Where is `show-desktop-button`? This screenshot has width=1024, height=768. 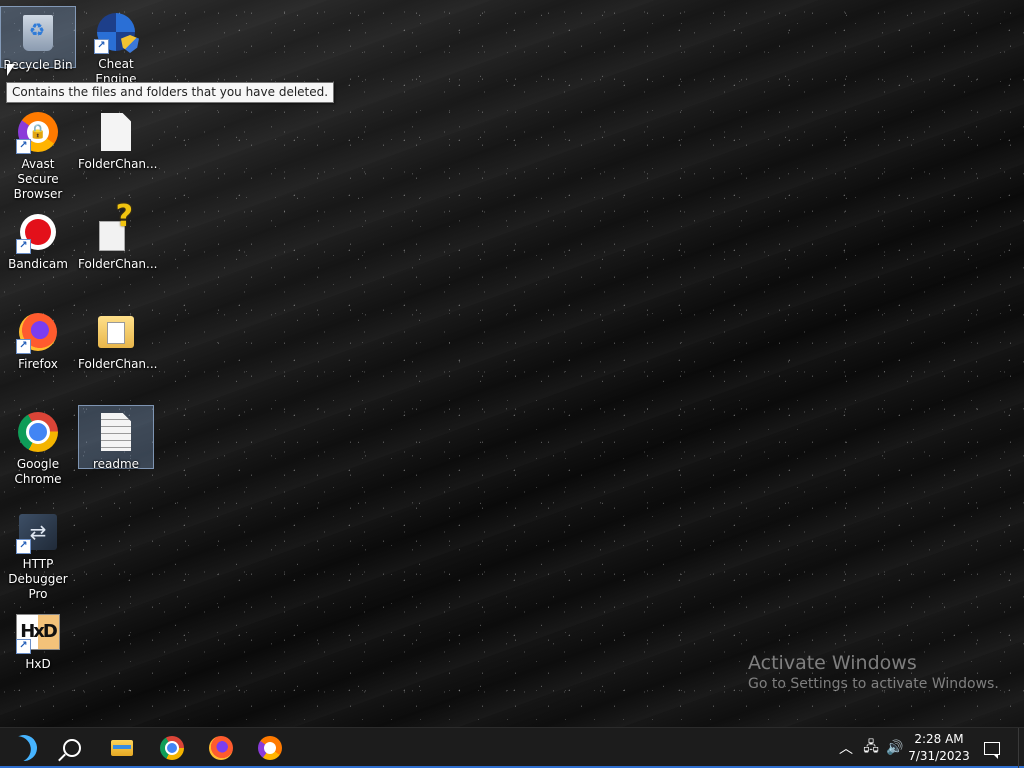 show-desktop-button is located at coordinates (1021, 748).